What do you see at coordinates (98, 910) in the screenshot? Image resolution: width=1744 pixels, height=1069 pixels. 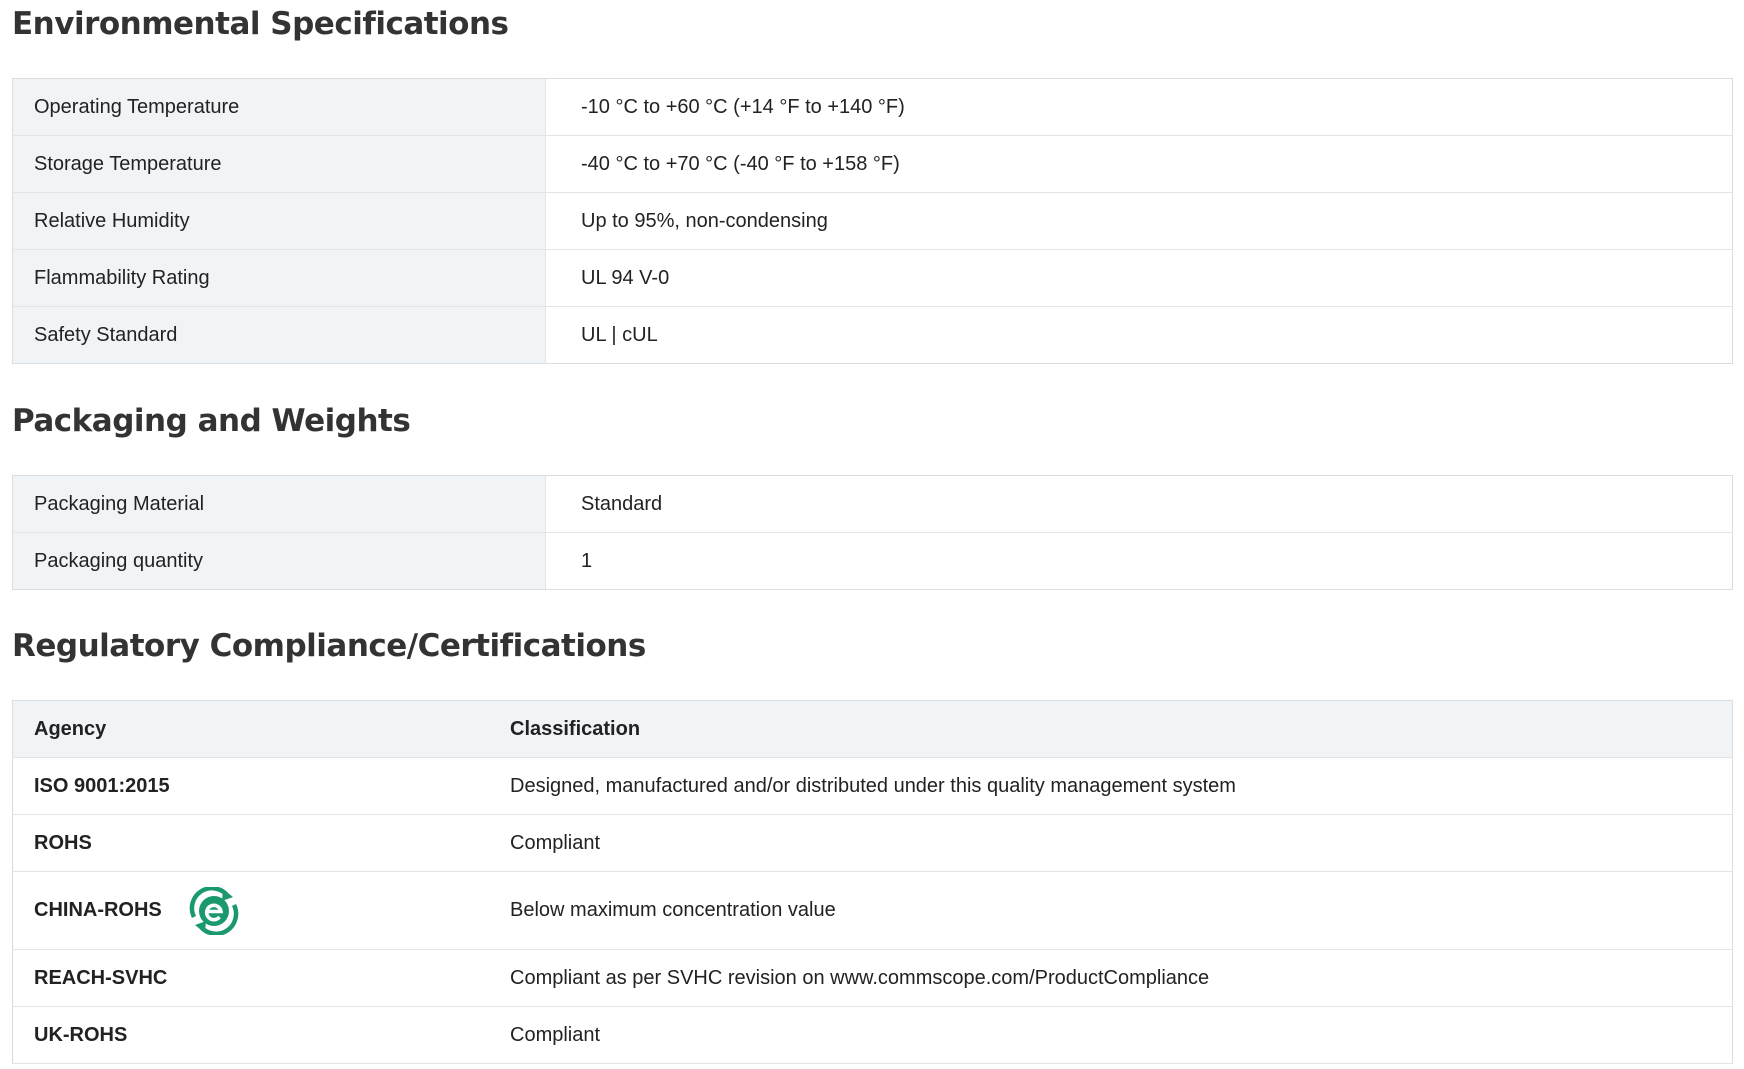 I see `agency-label: CHINA-ROHS` at bounding box center [98, 910].